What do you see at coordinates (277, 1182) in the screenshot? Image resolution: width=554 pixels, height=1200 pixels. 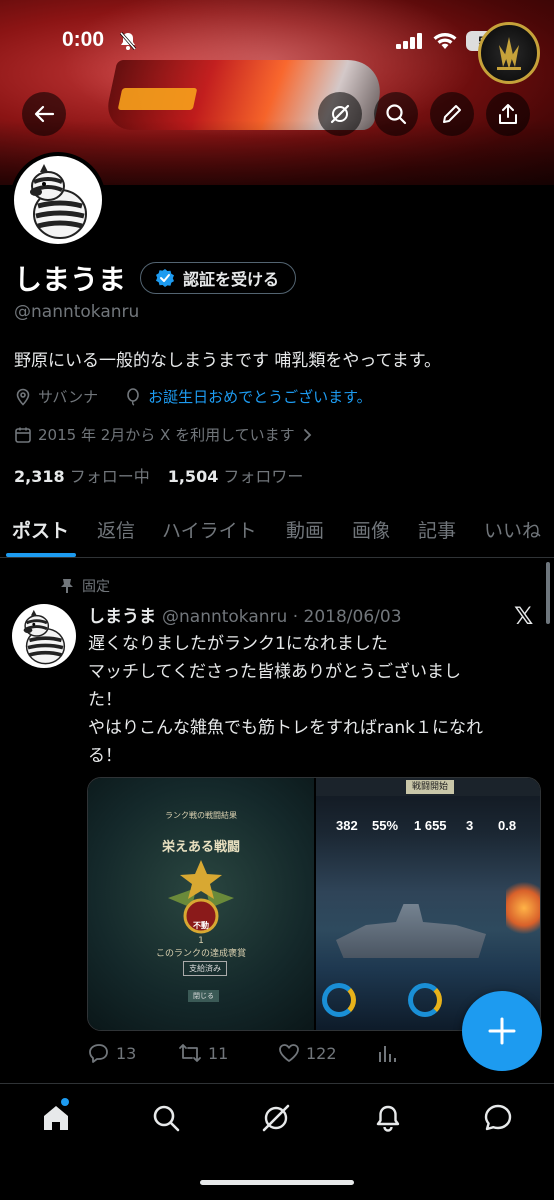 I see `home-indicator` at bounding box center [277, 1182].